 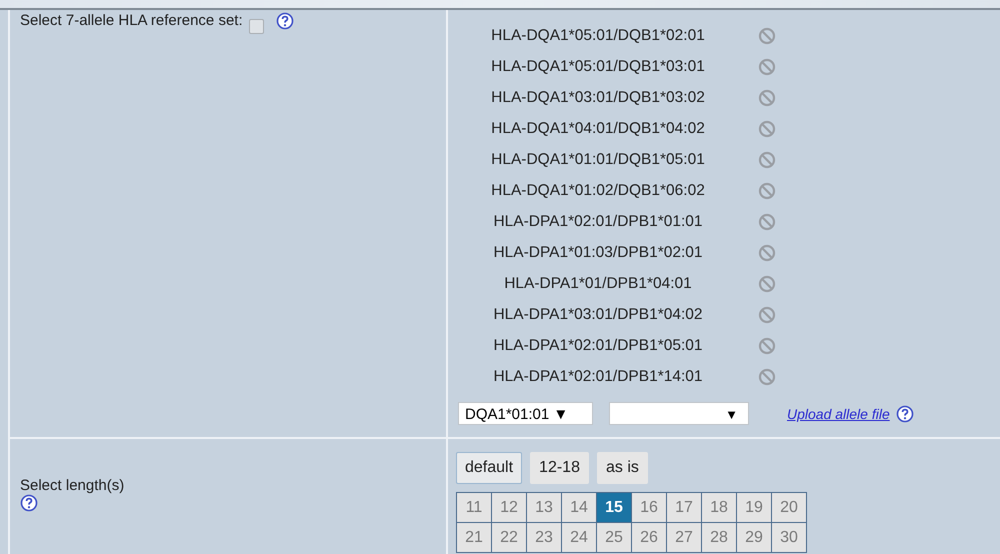 I want to click on length-option: 18, so click(x=719, y=508).